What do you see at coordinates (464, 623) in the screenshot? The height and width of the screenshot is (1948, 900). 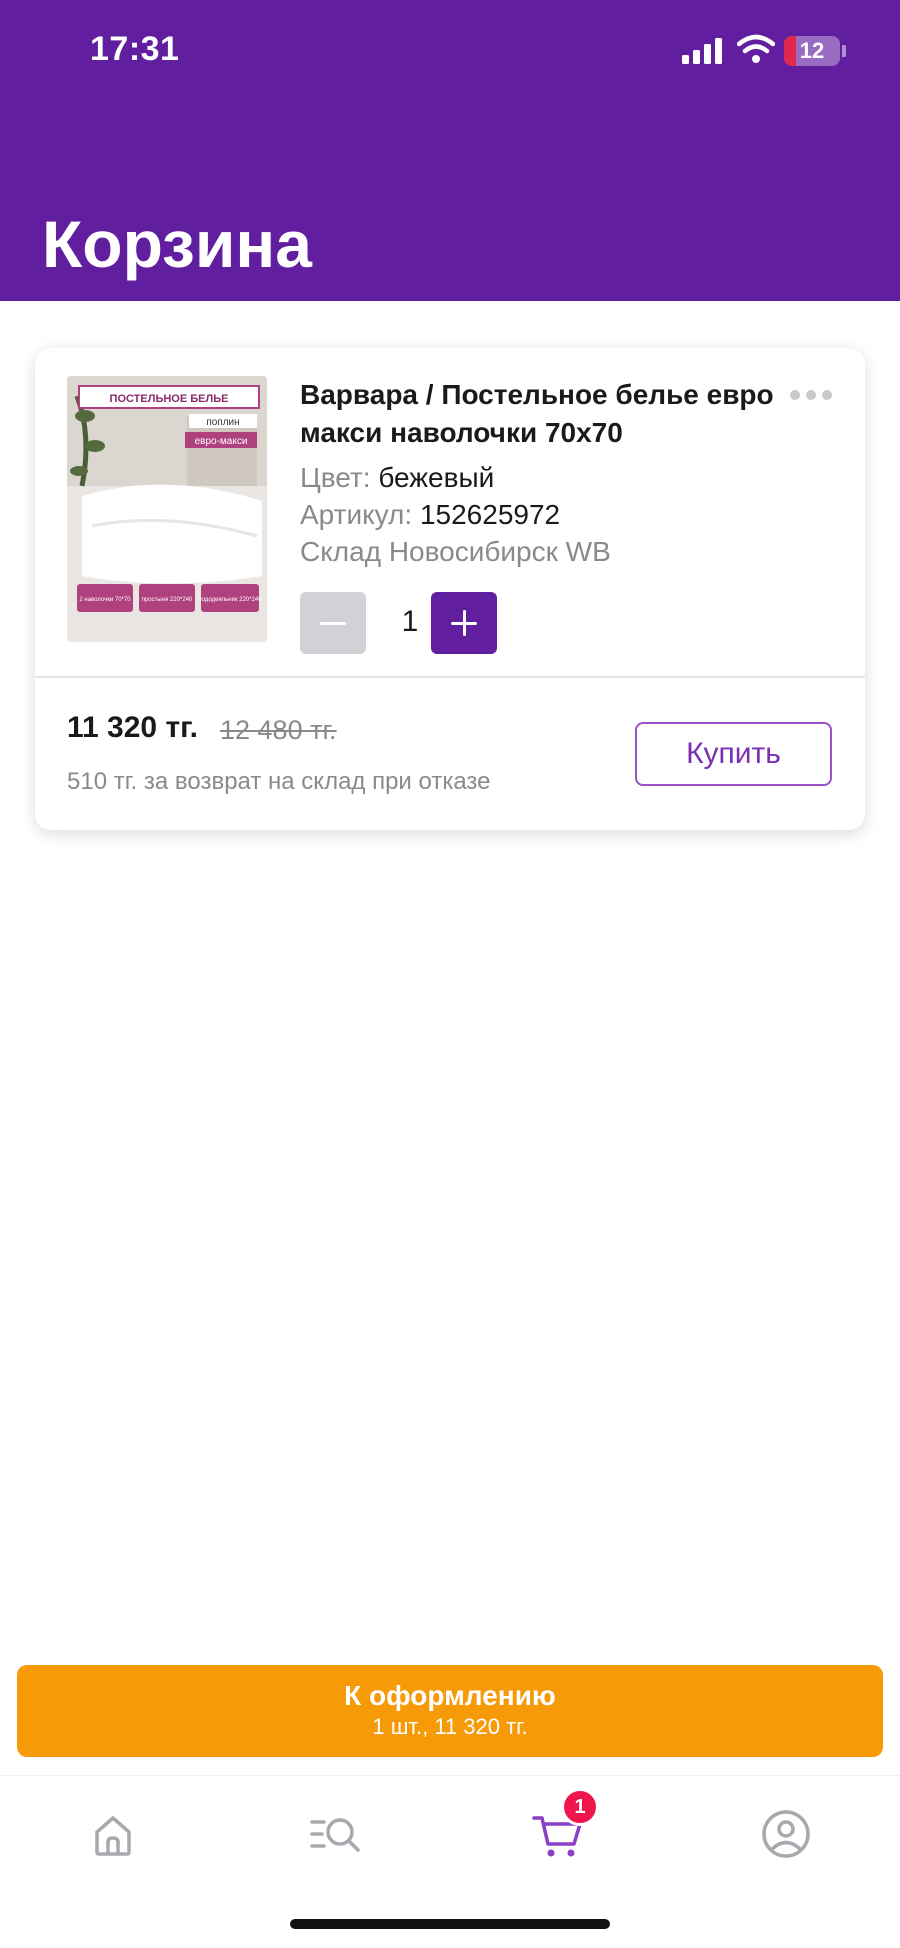 I see `quantity-increase-button` at bounding box center [464, 623].